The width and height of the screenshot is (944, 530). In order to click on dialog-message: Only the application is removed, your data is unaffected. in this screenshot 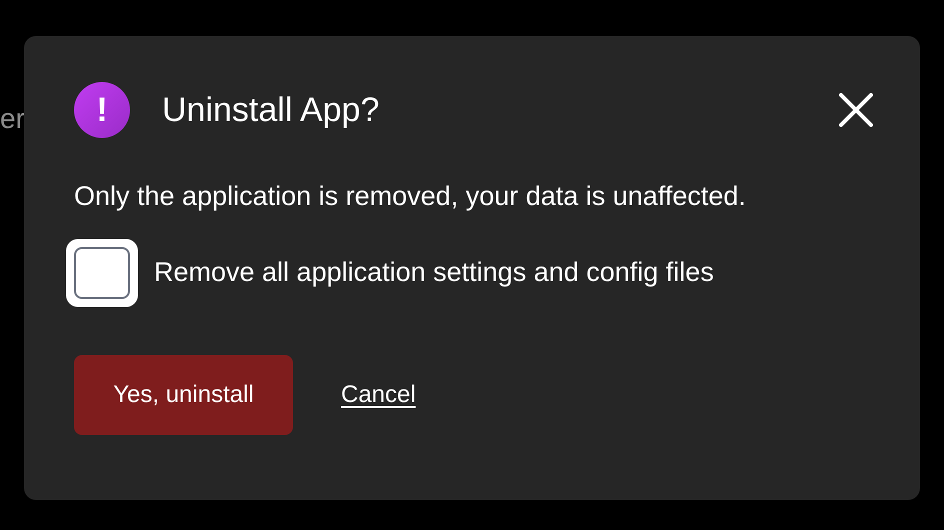, I will do `click(410, 196)`.